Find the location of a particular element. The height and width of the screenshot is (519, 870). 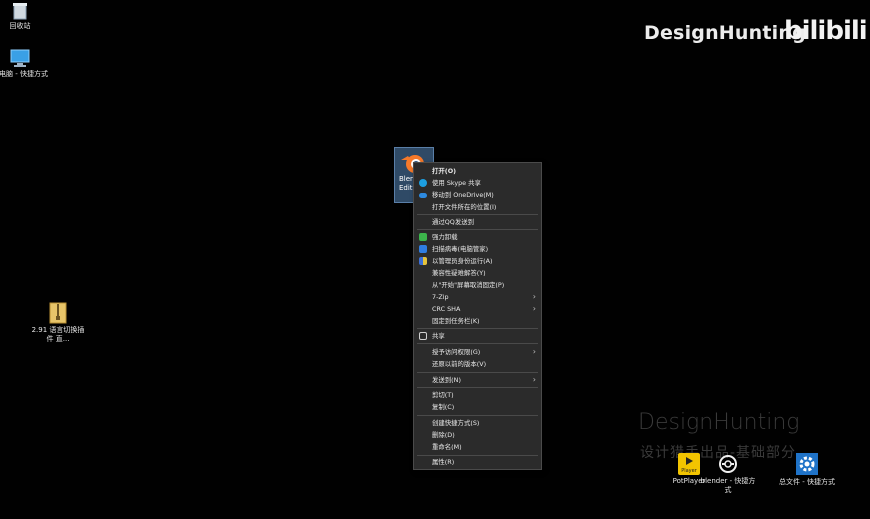

menu-item-share: 共享 is located at coordinates (477, 336).